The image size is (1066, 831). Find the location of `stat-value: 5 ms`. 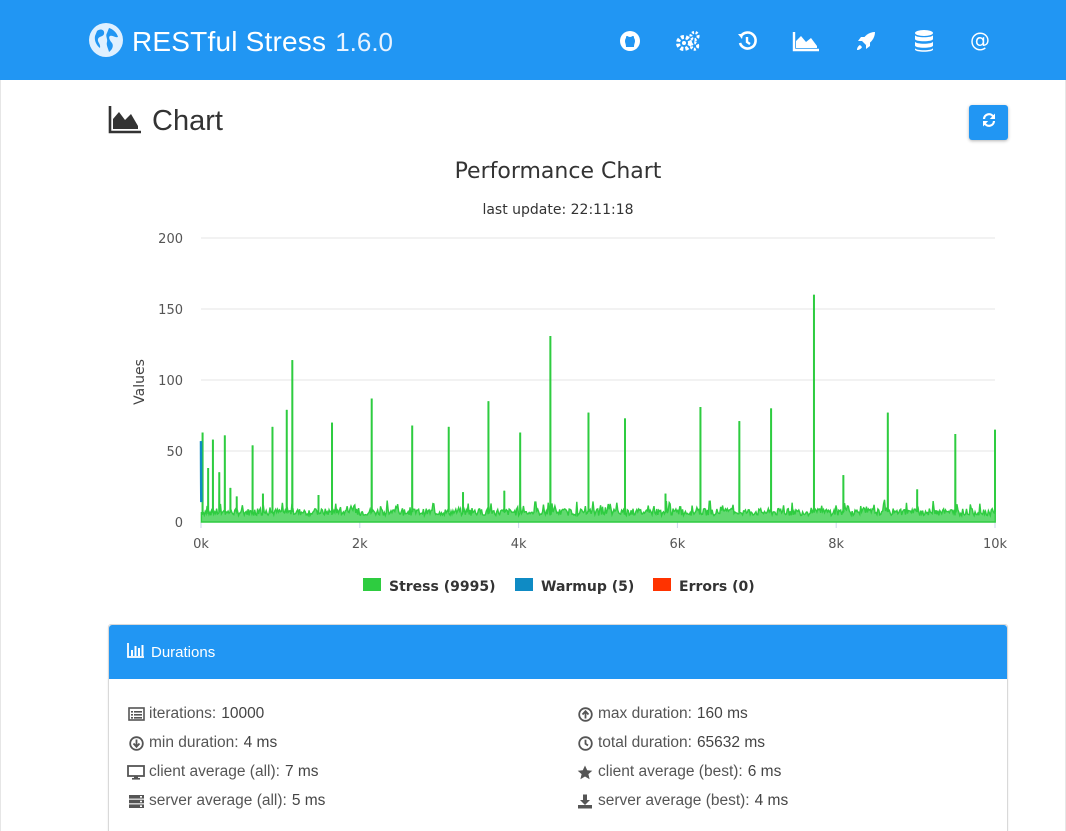

stat-value: 5 ms is located at coordinates (308, 800).